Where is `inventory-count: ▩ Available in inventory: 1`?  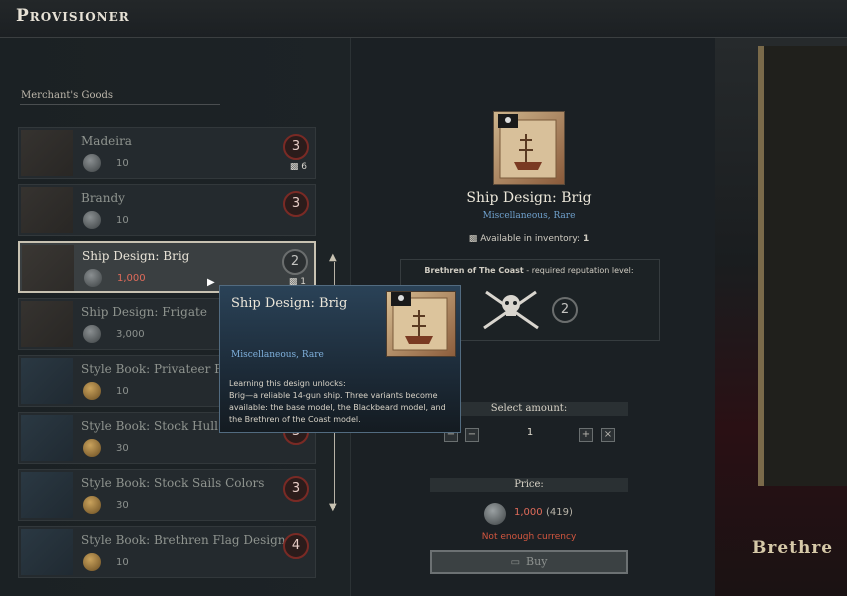
inventory-count: ▩ Available in inventory: 1 is located at coordinates (529, 239).